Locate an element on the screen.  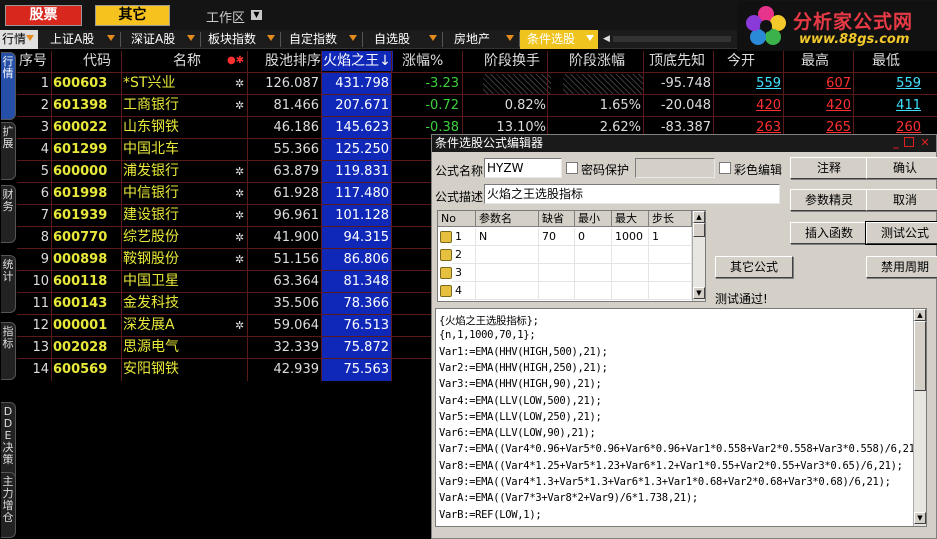
star-filter-icon: ●✱ is located at coordinates (235, 61).